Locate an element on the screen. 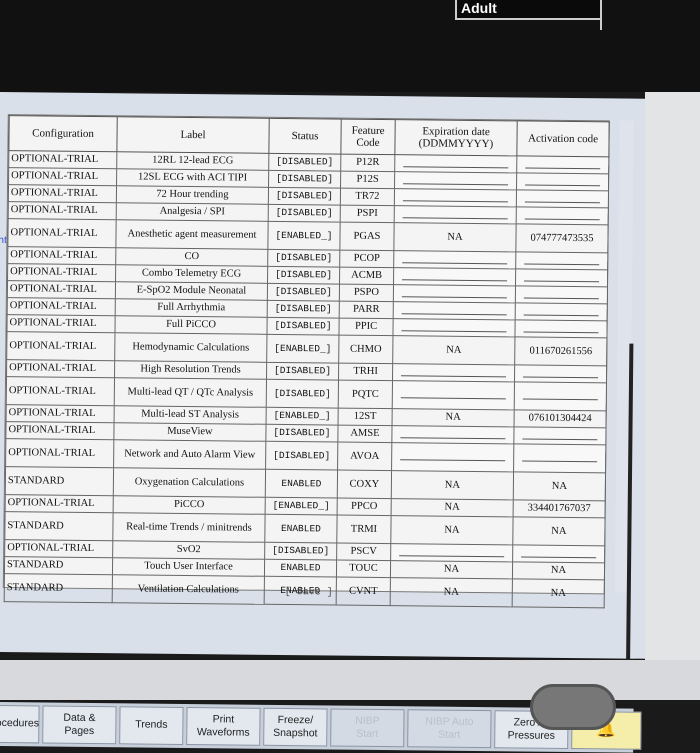 The height and width of the screenshot is (753, 700). activation-code-cell: 011670261556 is located at coordinates (560, 351).